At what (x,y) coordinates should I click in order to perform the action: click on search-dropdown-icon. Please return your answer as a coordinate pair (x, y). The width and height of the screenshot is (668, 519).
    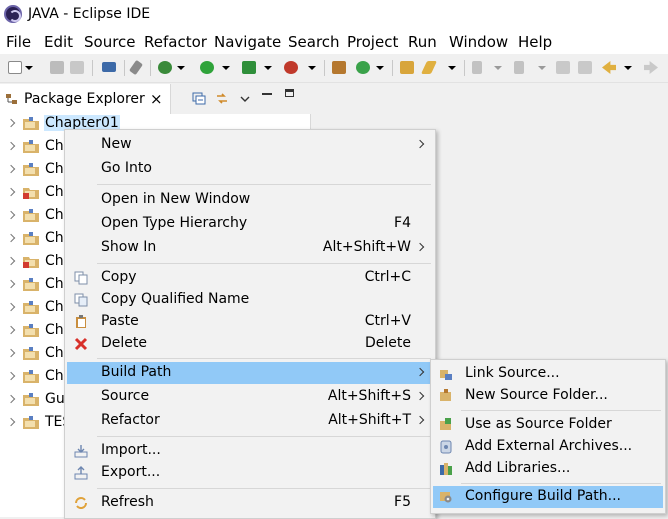
    Looking at the image, I should click on (452, 68).